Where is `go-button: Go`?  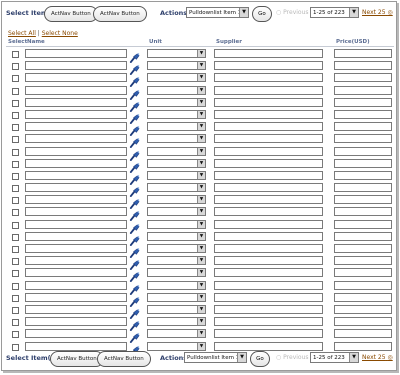 go-button: Go is located at coordinates (260, 359).